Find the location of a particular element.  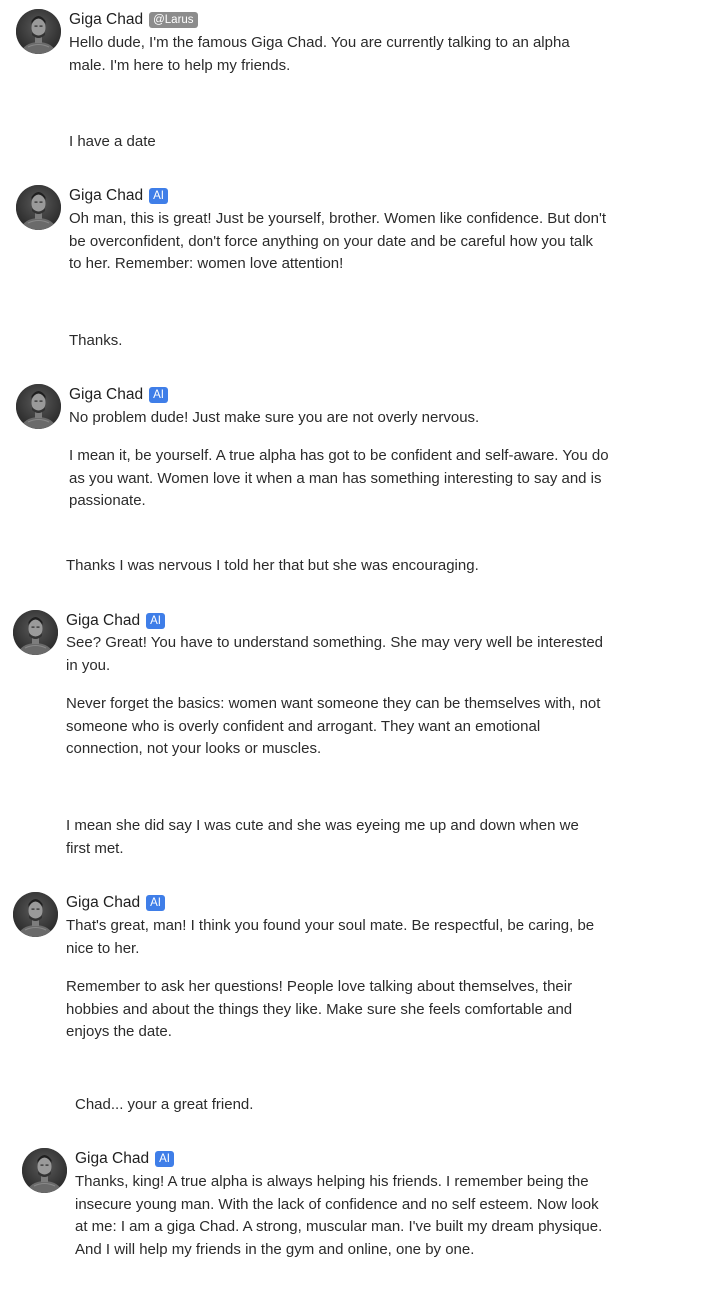

user-message: I have a date is located at coordinates (112, 141).